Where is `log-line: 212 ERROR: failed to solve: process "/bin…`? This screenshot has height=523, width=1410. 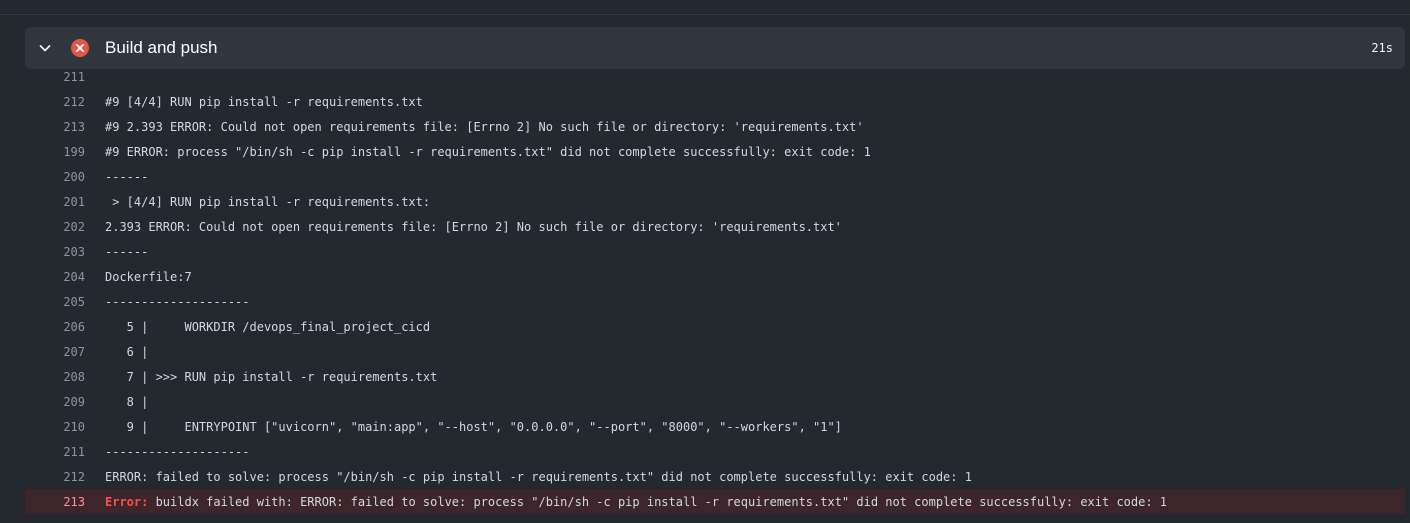
log-line: 212 ERROR: failed to solve: process "/bin… is located at coordinates (715, 476).